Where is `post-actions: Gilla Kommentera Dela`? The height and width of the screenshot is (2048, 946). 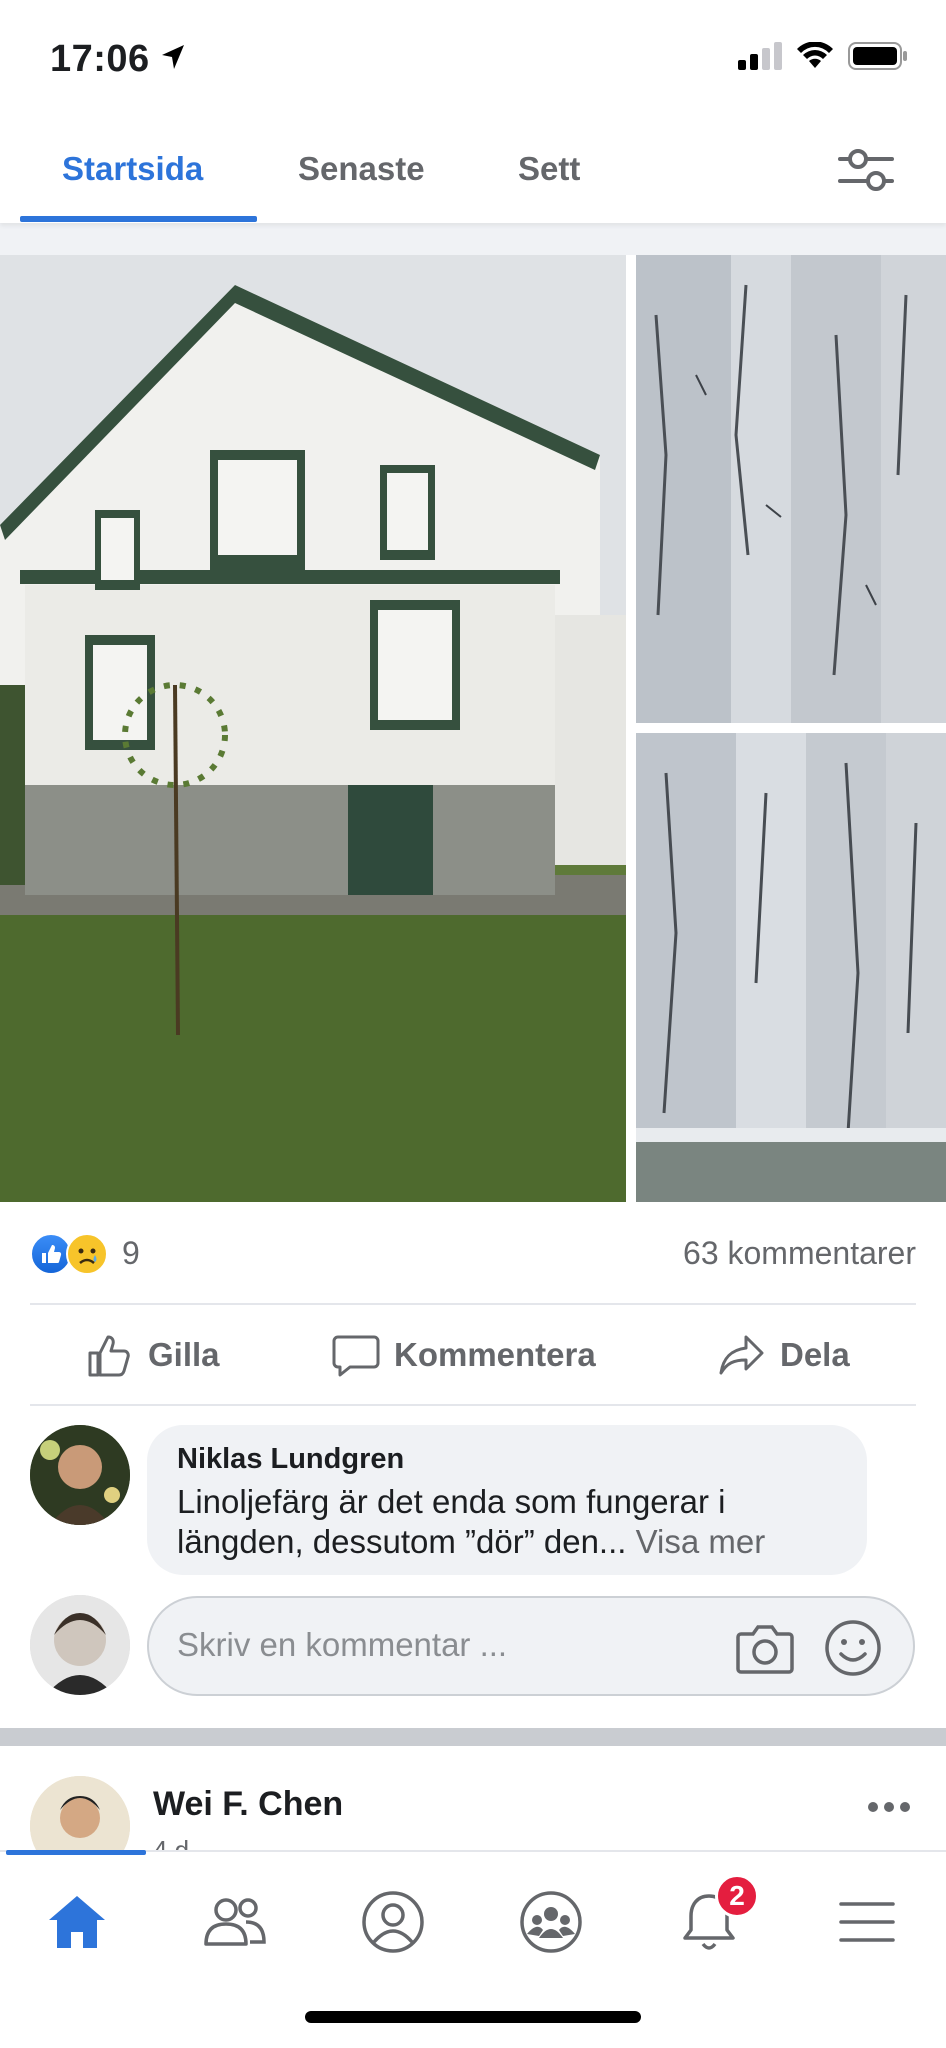 post-actions: Gilla Kommentera Dela is located at coordinates (473, 1355).